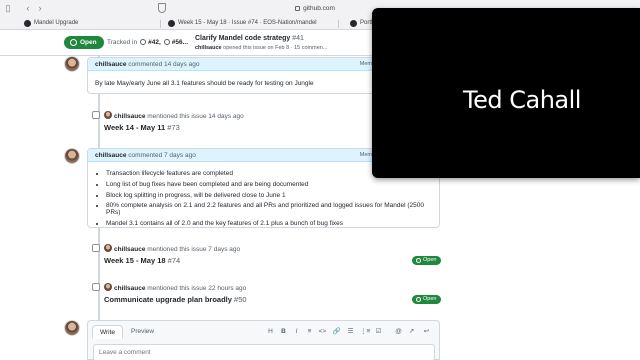 The width and height of the screenshot is (640, 360). I want to click on browser-tab-label: Mandel Upgrade, so click(56, 23).